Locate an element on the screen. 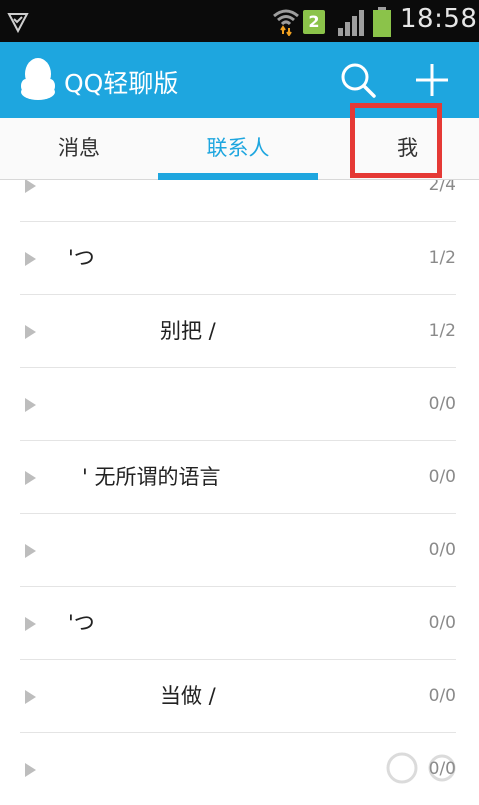 This screenshot has height=805, width=479. app-header: QQ轻聊版 is located at coordinates (239, 80).